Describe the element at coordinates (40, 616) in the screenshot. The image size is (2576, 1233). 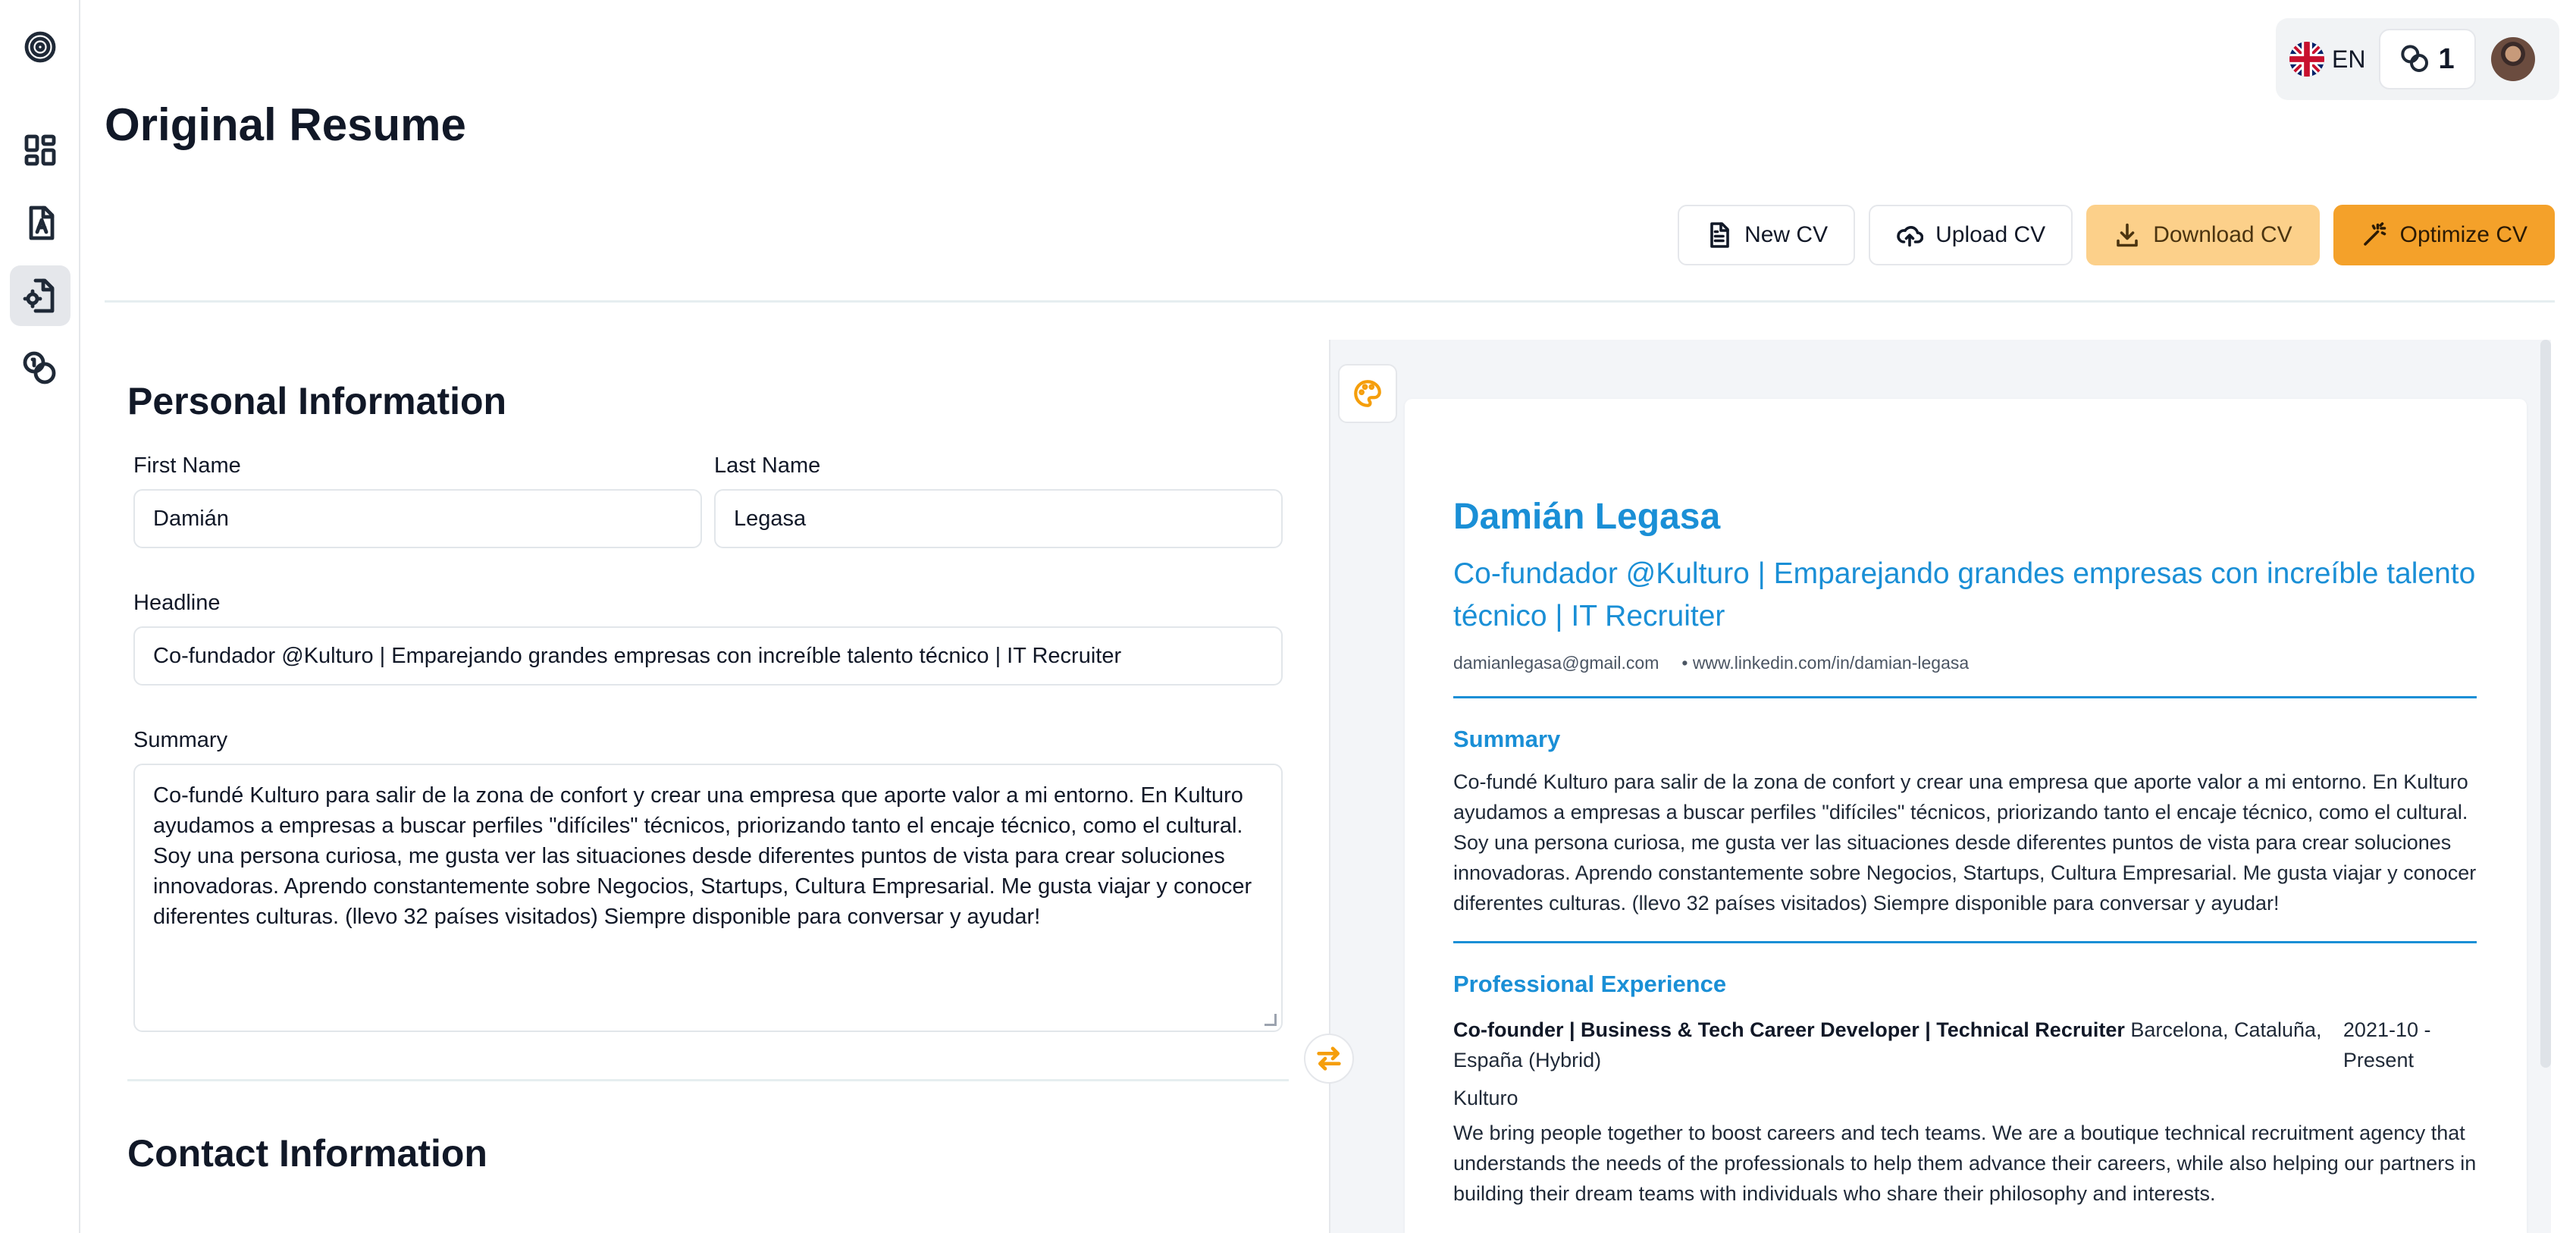
I see `sidebar` at that location.